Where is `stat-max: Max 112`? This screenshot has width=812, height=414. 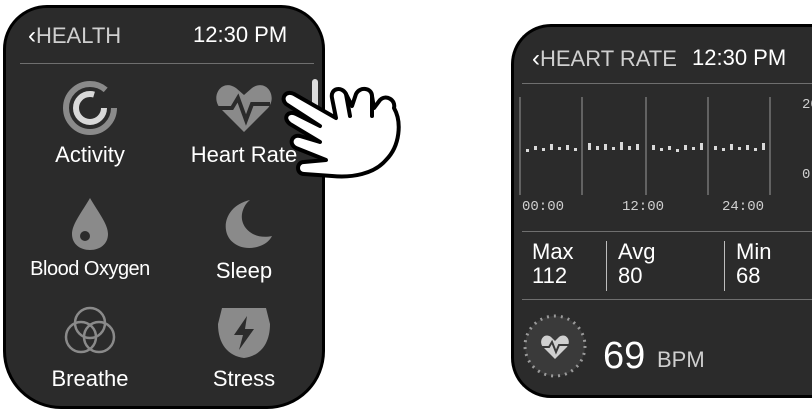
stat-max: Max 112 is located at coordinates (553, 264).